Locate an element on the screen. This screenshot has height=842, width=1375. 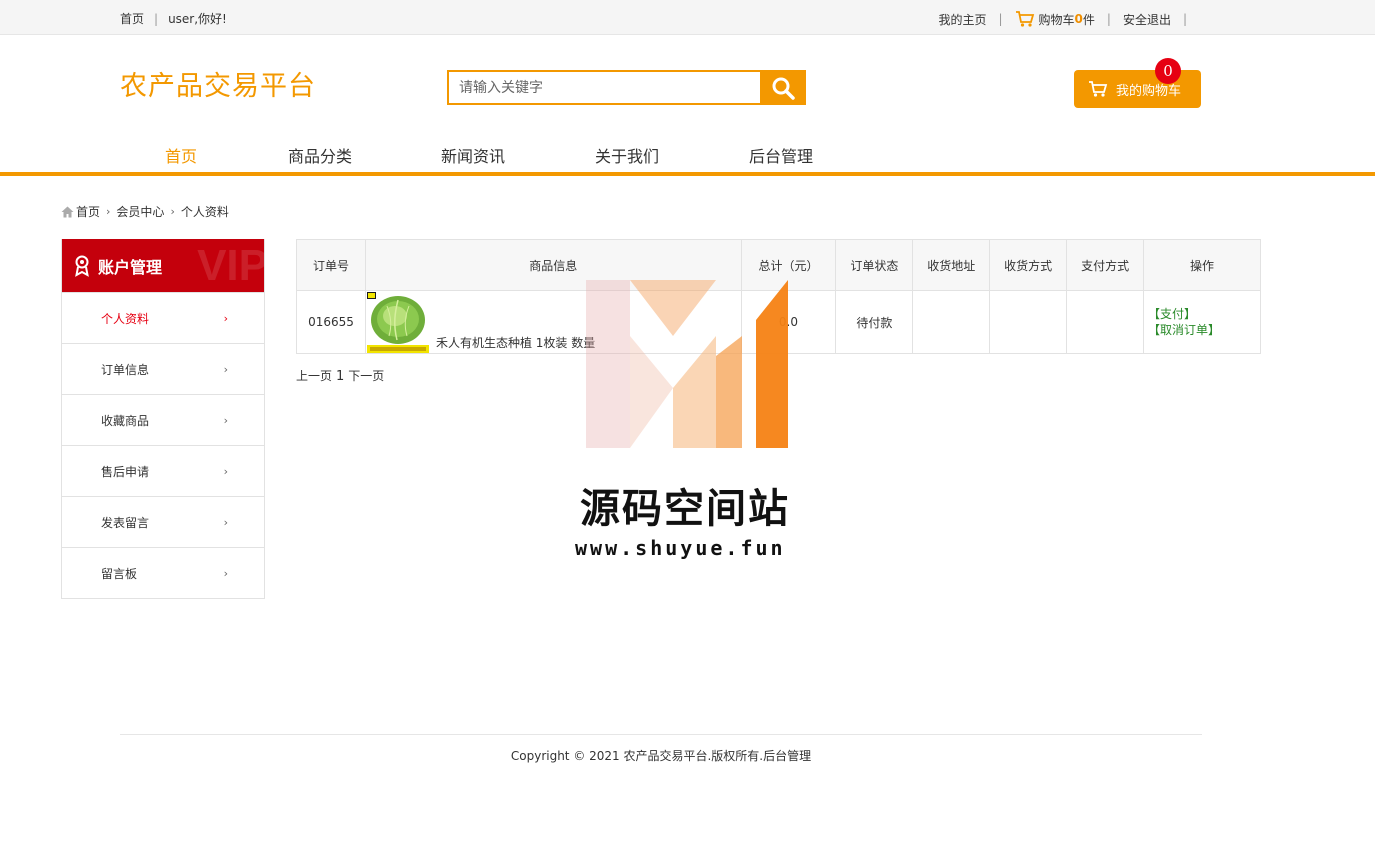
search-icon is located at coordinates (783, 88).